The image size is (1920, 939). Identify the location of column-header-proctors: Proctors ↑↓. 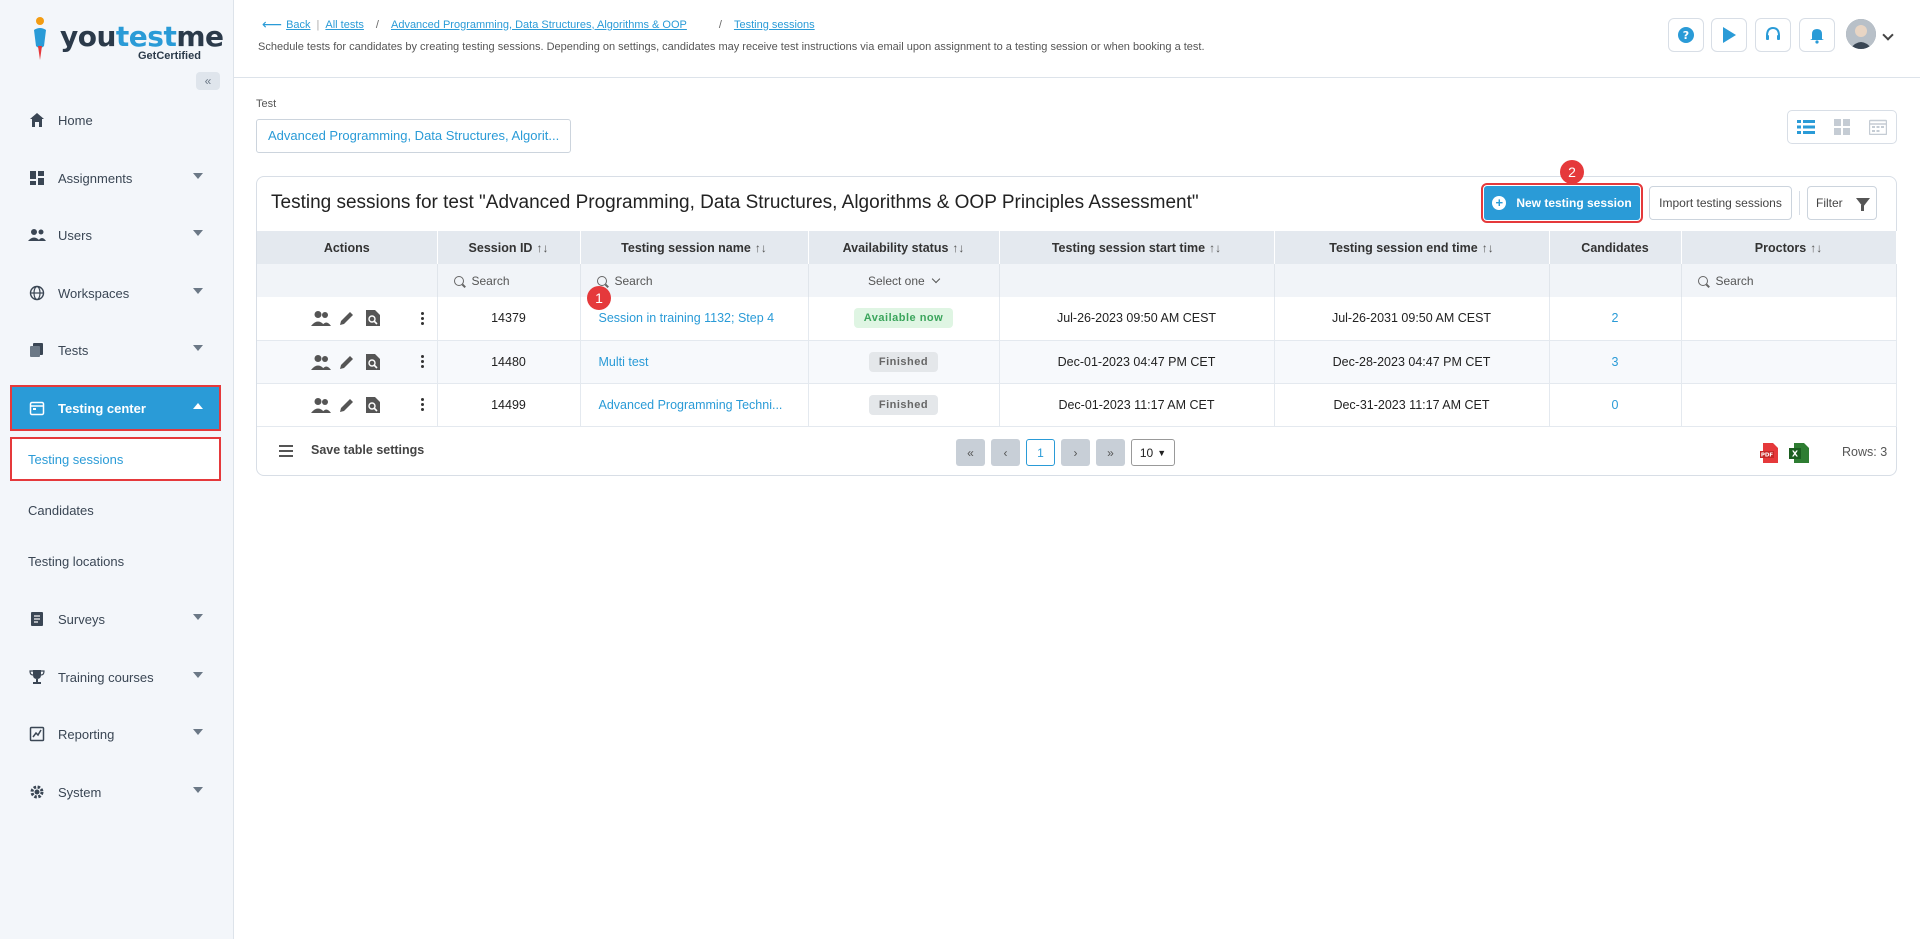
(1789, 247).